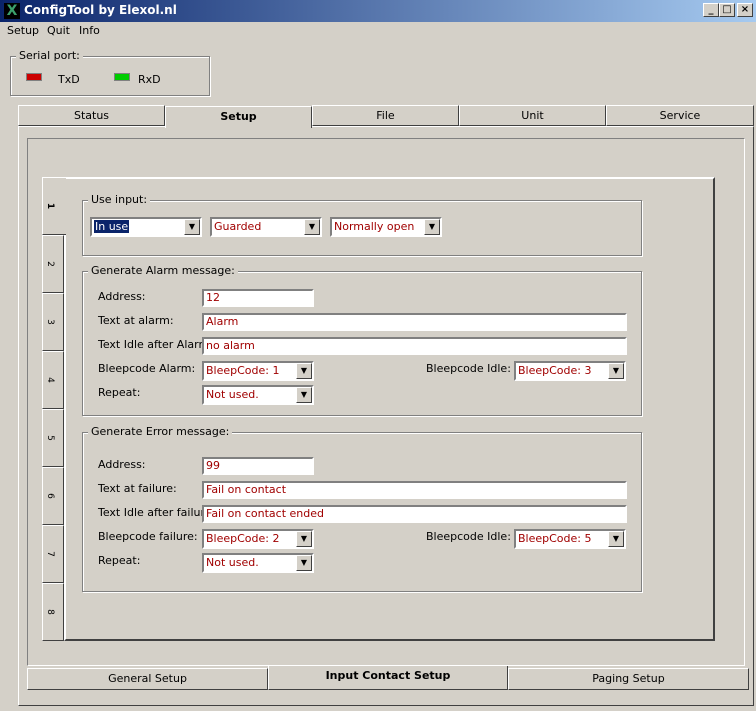  Describe the element at coordinates (745, 10) in the screenshot. I see `close-icon: ×` at that location.